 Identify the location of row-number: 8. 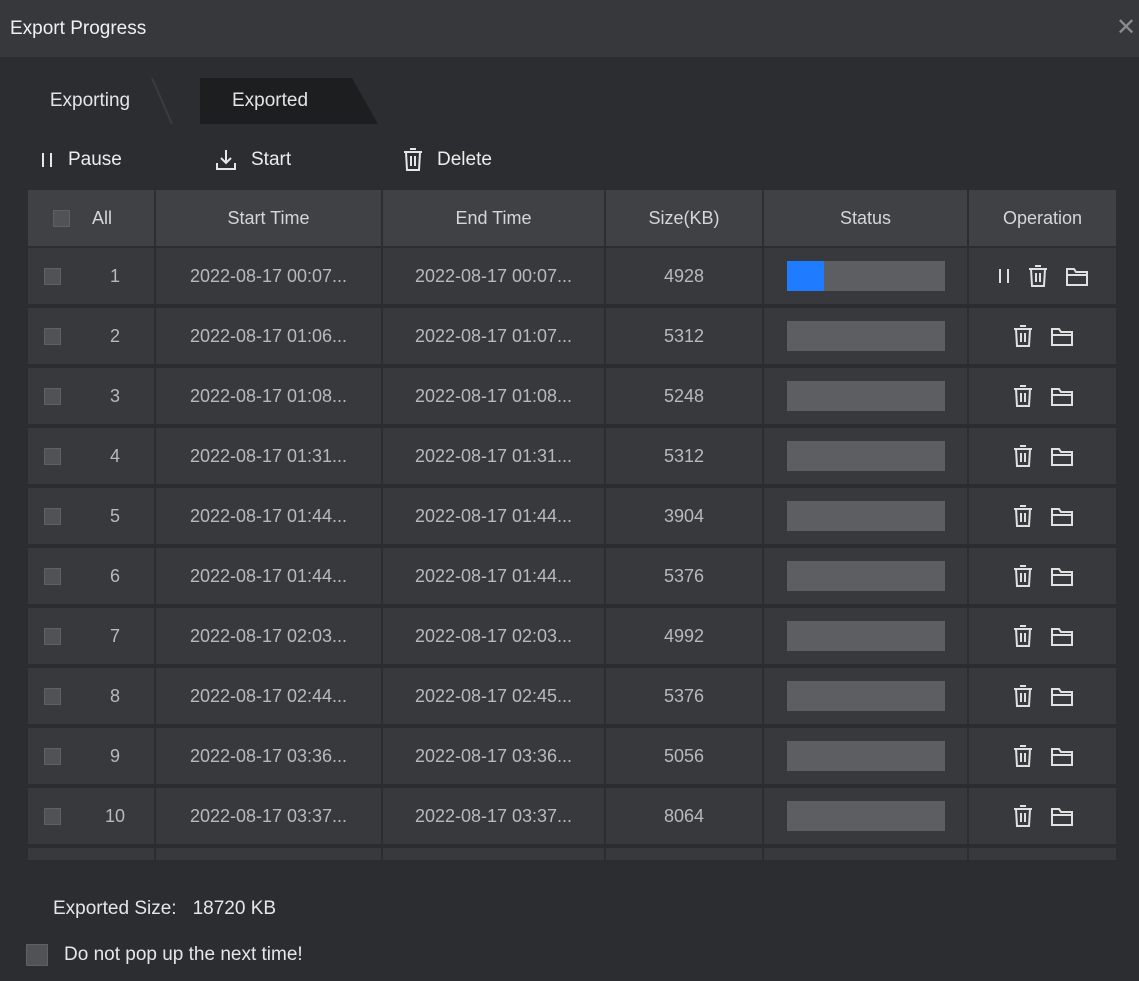
(116, 697).